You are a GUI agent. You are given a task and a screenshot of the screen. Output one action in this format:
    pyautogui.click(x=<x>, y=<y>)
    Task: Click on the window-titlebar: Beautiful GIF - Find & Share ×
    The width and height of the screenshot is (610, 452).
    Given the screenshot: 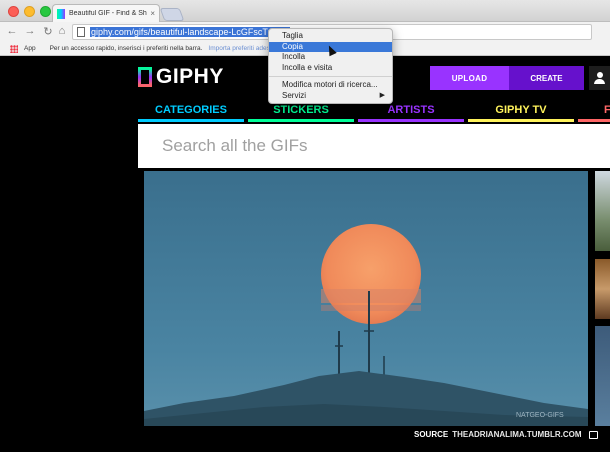 What is the action you would take?
    pyautogui.click(x=305, y=11)
    